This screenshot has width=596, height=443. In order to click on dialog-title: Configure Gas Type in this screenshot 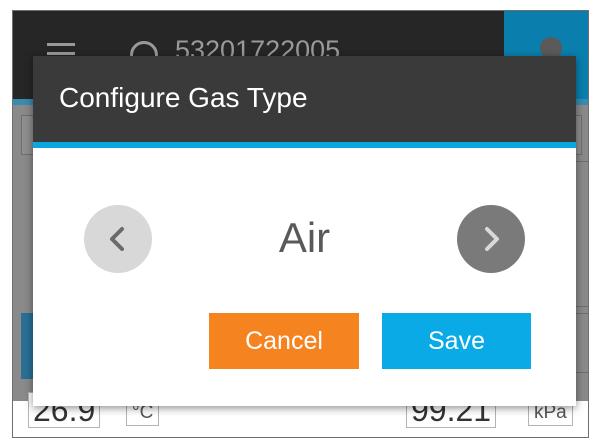, I will do `click(183, 97)`.